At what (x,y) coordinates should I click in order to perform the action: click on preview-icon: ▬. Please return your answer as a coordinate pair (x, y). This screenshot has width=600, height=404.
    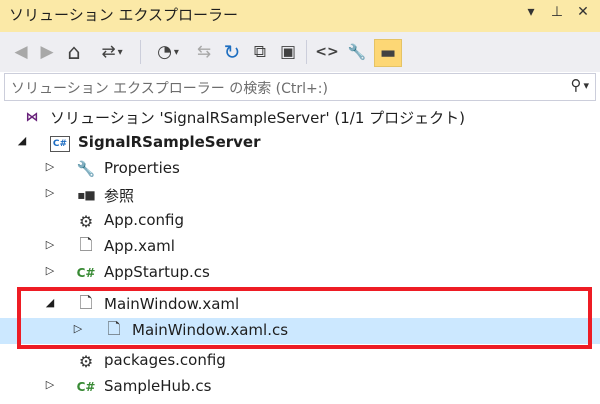
    Looking at the image, I should click on (388, 53).